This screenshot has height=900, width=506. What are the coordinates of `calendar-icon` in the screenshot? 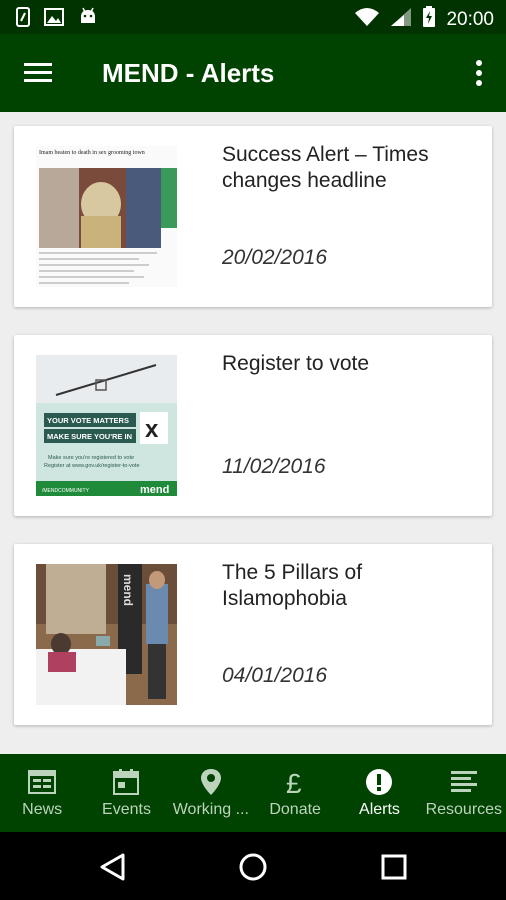 It's located at (126, 782).